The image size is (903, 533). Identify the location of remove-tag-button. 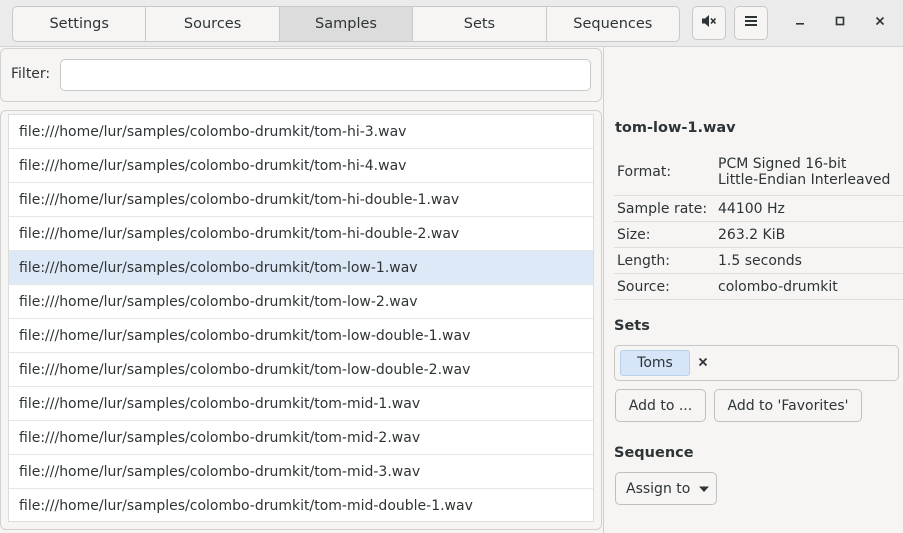
(703, 363).